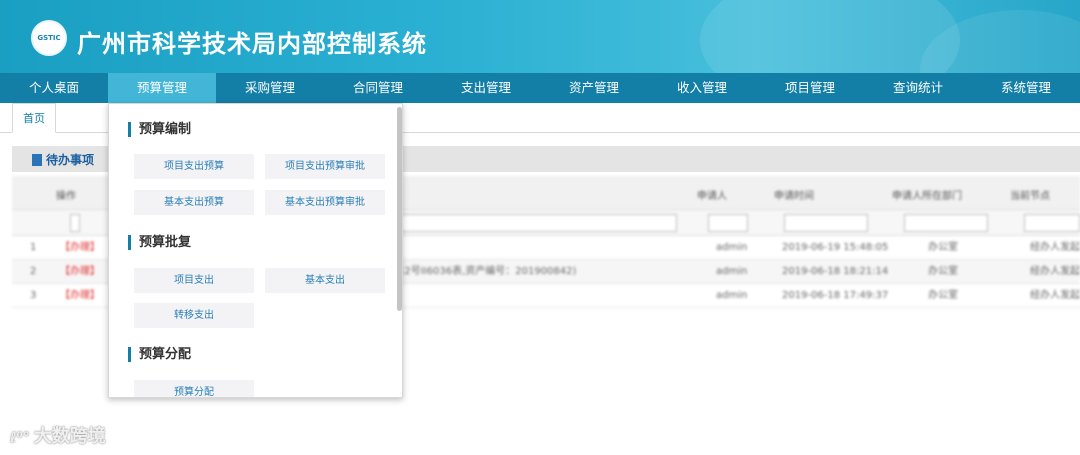  Describe the element at coordinates (325, 166) in the screenshot. I see `menu-item-project-expense-budget-approval: 项目支出预算审批` at that location.